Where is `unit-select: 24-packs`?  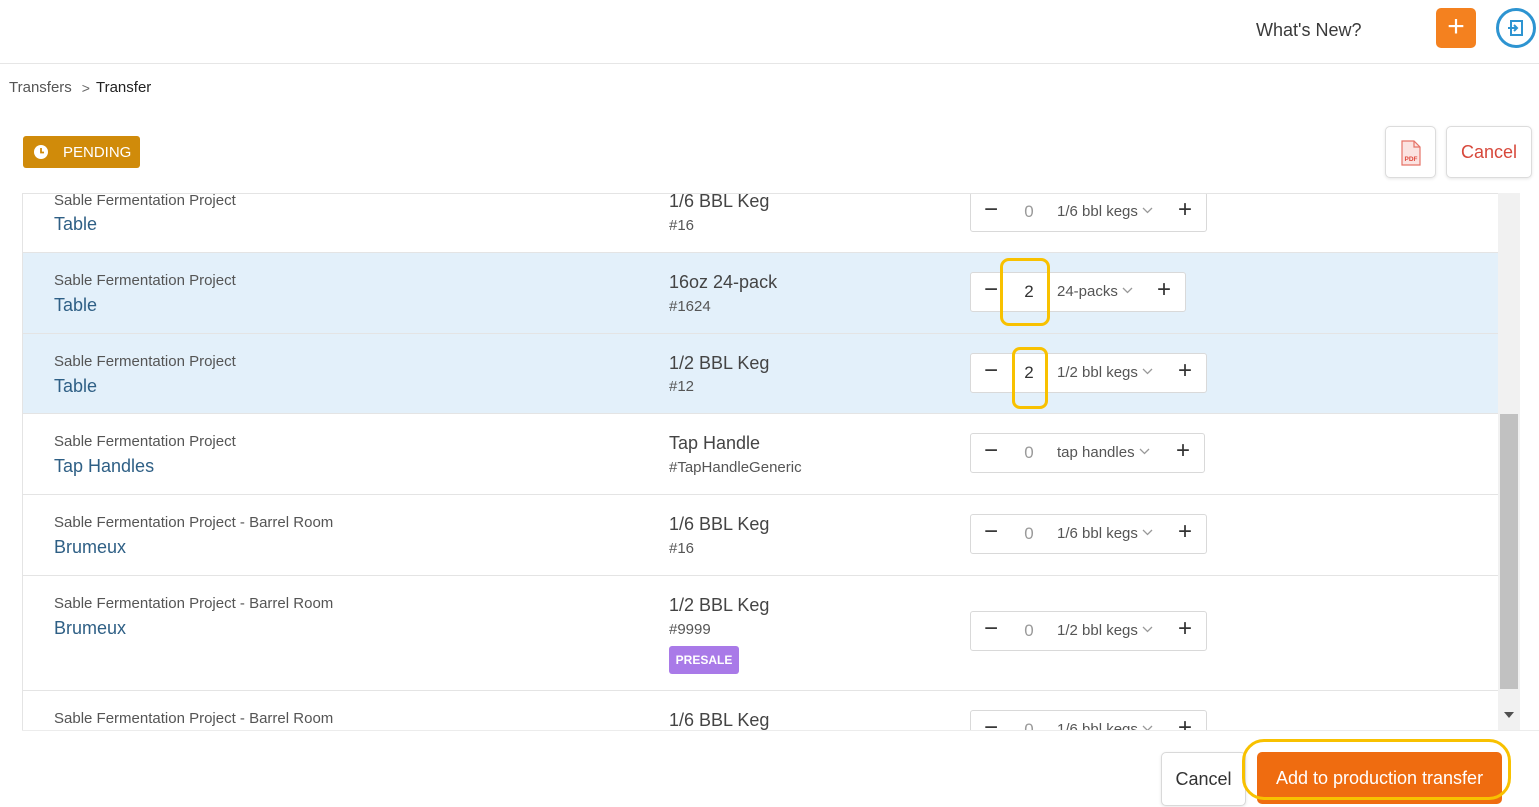
unit-select: 24-packs is located at coordinates (1095, 291).